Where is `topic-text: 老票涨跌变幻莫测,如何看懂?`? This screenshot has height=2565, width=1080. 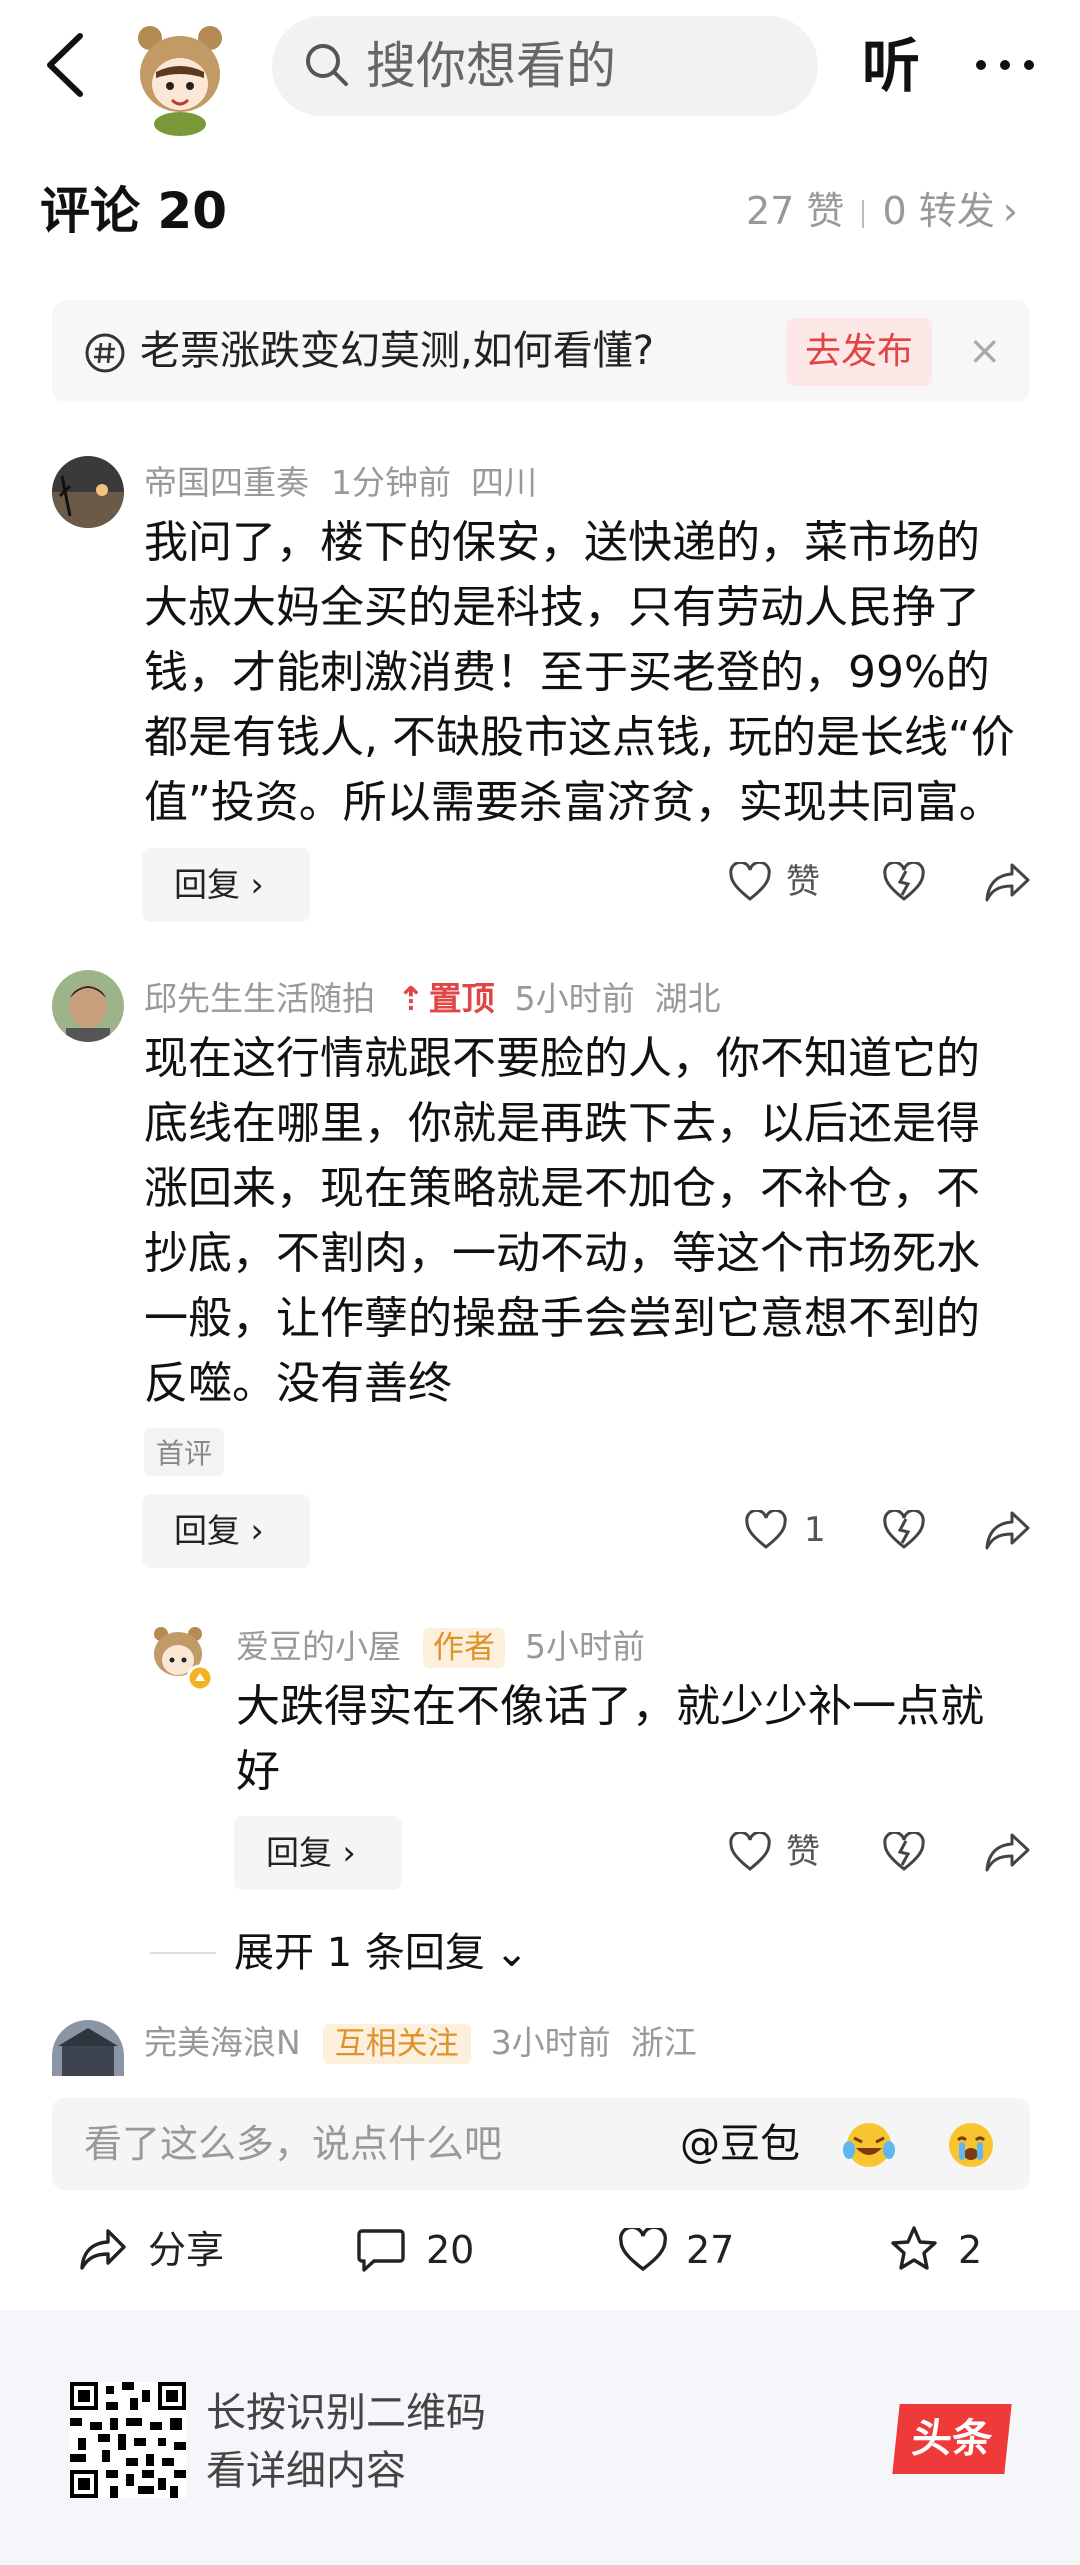 topic-text: 老票涨跌变幻莫测,如何看懂? is located at coordinates (397, 351).